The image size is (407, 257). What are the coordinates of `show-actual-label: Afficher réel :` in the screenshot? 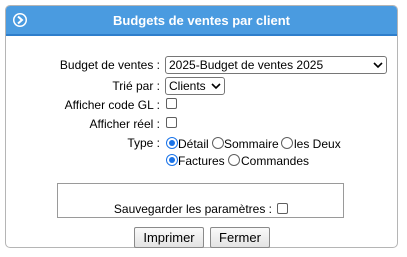 It's located at (124, 124).